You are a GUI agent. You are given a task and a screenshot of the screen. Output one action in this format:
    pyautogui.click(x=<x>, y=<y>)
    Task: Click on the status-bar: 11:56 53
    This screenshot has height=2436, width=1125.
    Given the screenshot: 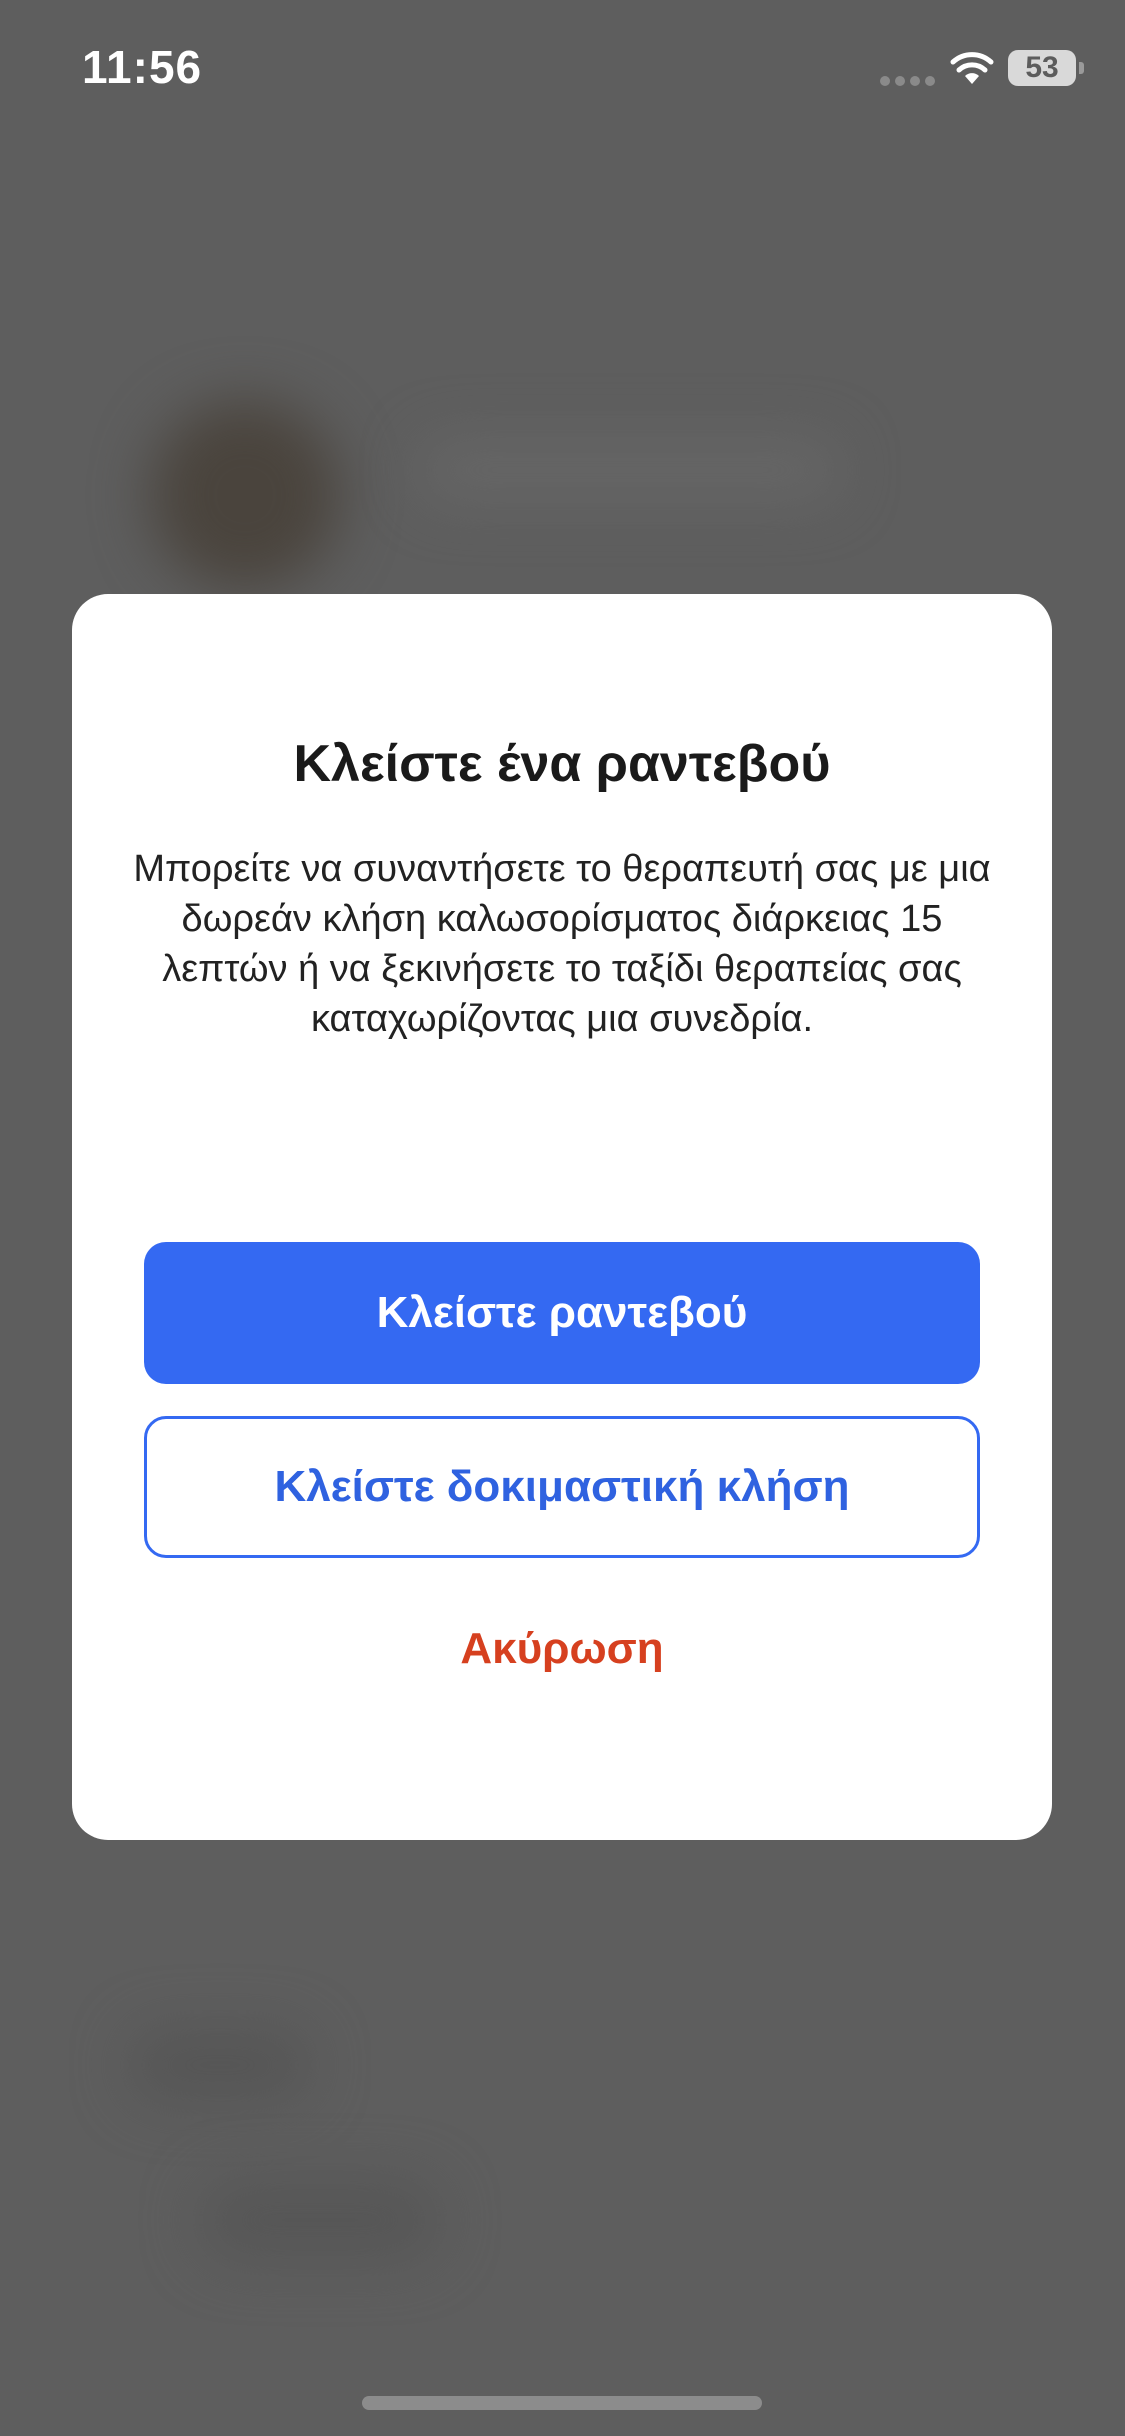 What is the action you would take?
    pyautogui.click(x=562, y=70)
    